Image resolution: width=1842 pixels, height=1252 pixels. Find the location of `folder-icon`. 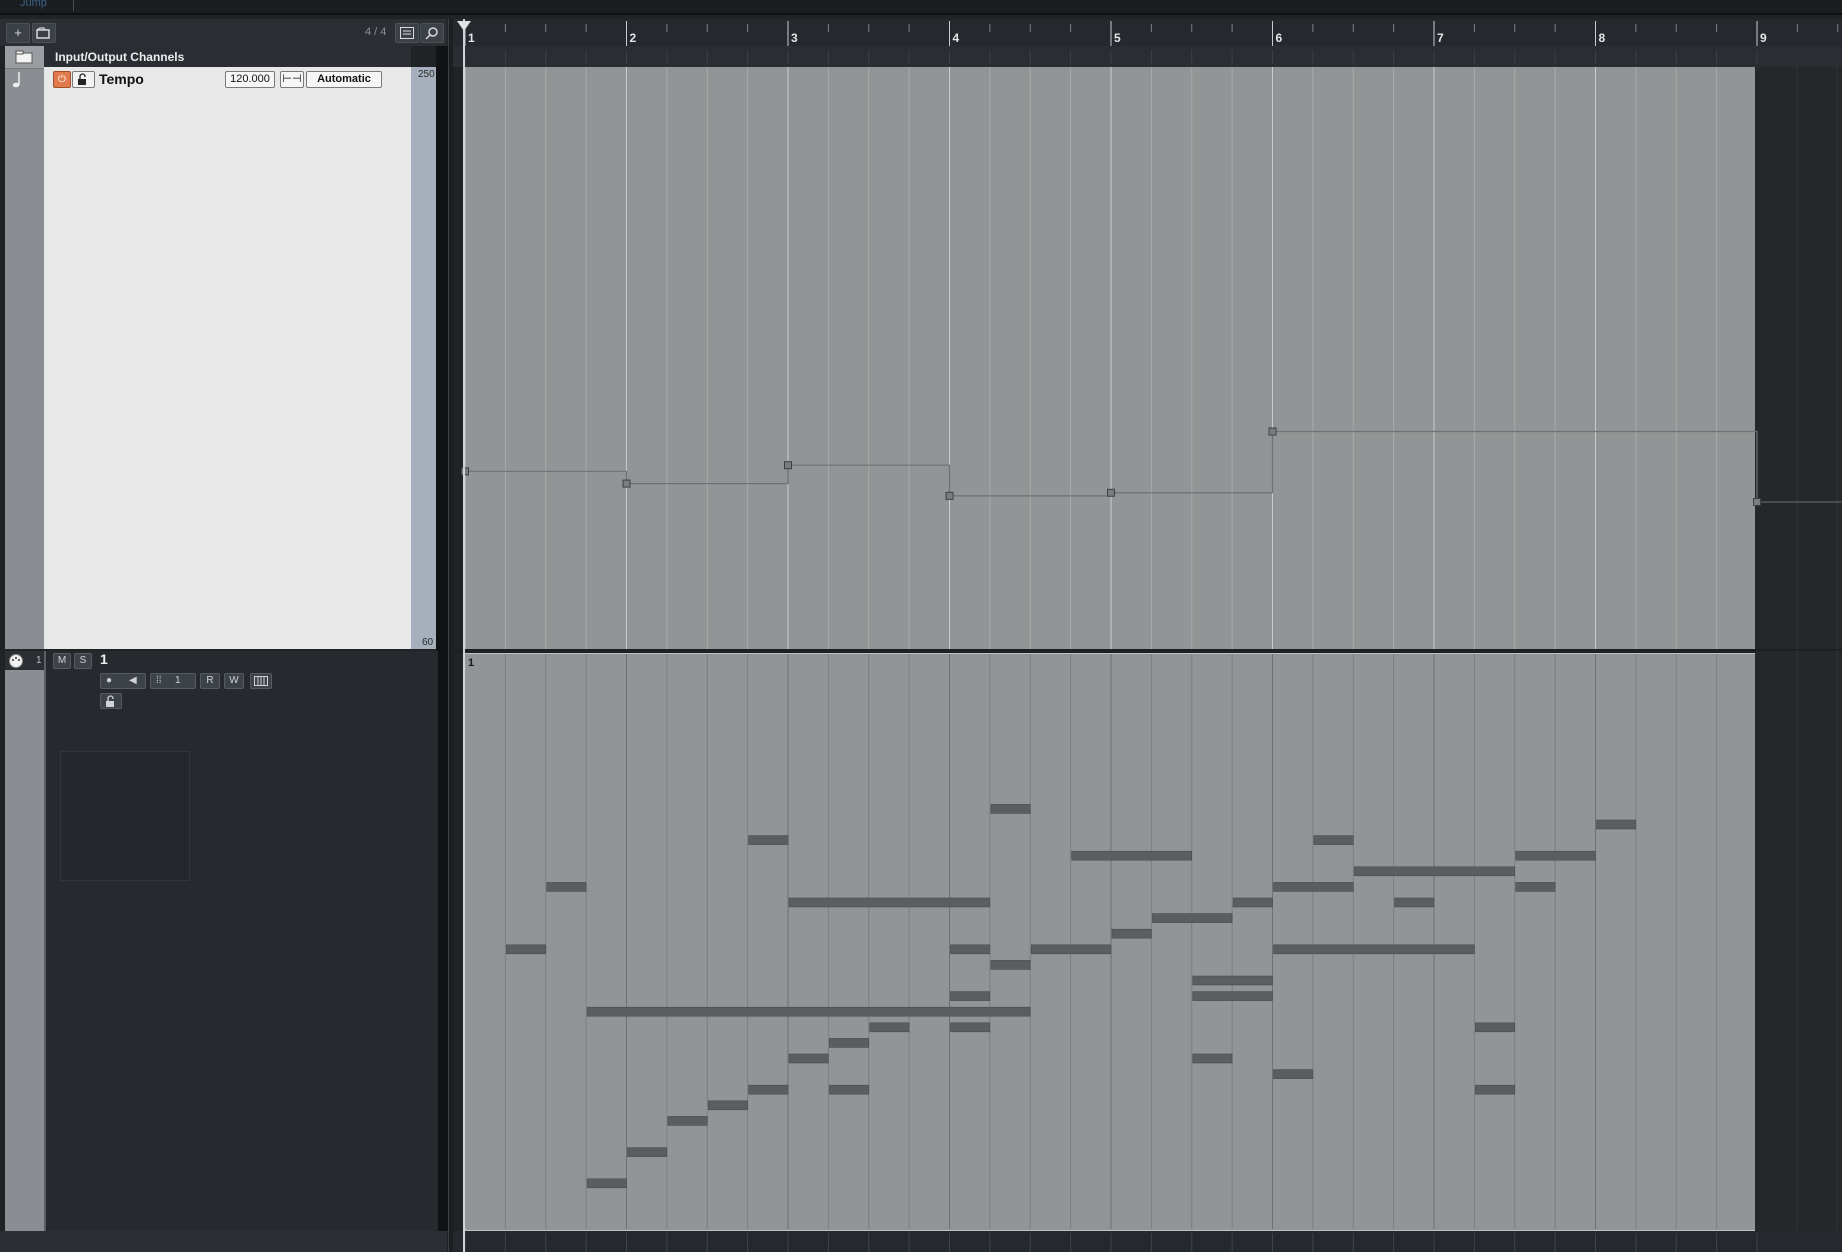

folder-icon is located at coordinates (24, 57).